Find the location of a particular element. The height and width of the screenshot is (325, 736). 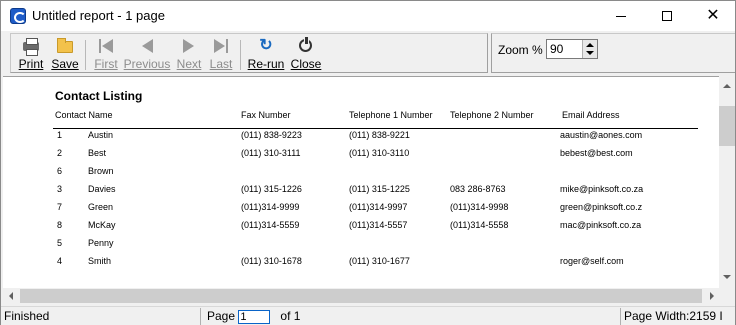

cell-fax: (011) 315-1226 is located at coordinates (271, 189).